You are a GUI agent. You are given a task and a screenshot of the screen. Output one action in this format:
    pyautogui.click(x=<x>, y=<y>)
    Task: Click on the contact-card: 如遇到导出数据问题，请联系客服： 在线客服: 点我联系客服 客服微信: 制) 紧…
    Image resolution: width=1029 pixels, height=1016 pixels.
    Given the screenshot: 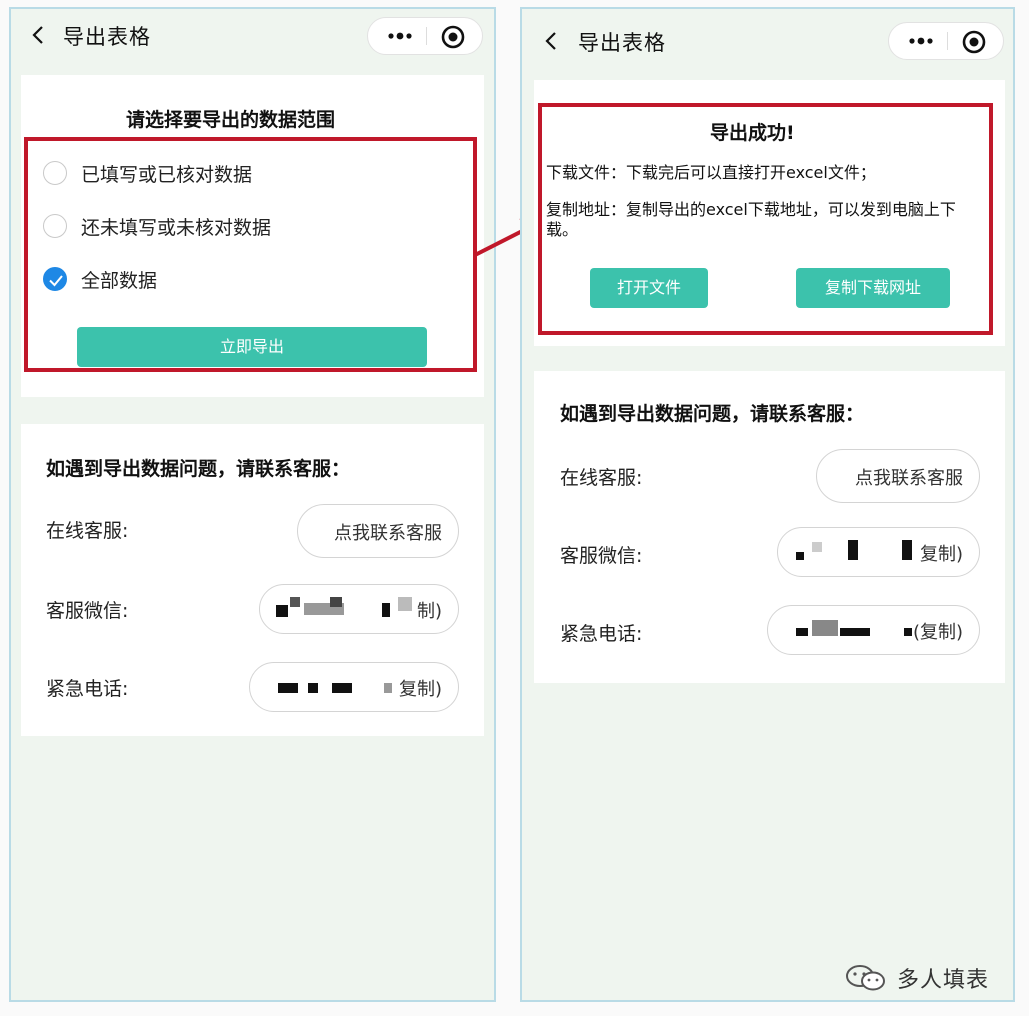 What is the action you would take?
    pyautogui.click(x=252, y=580)
    